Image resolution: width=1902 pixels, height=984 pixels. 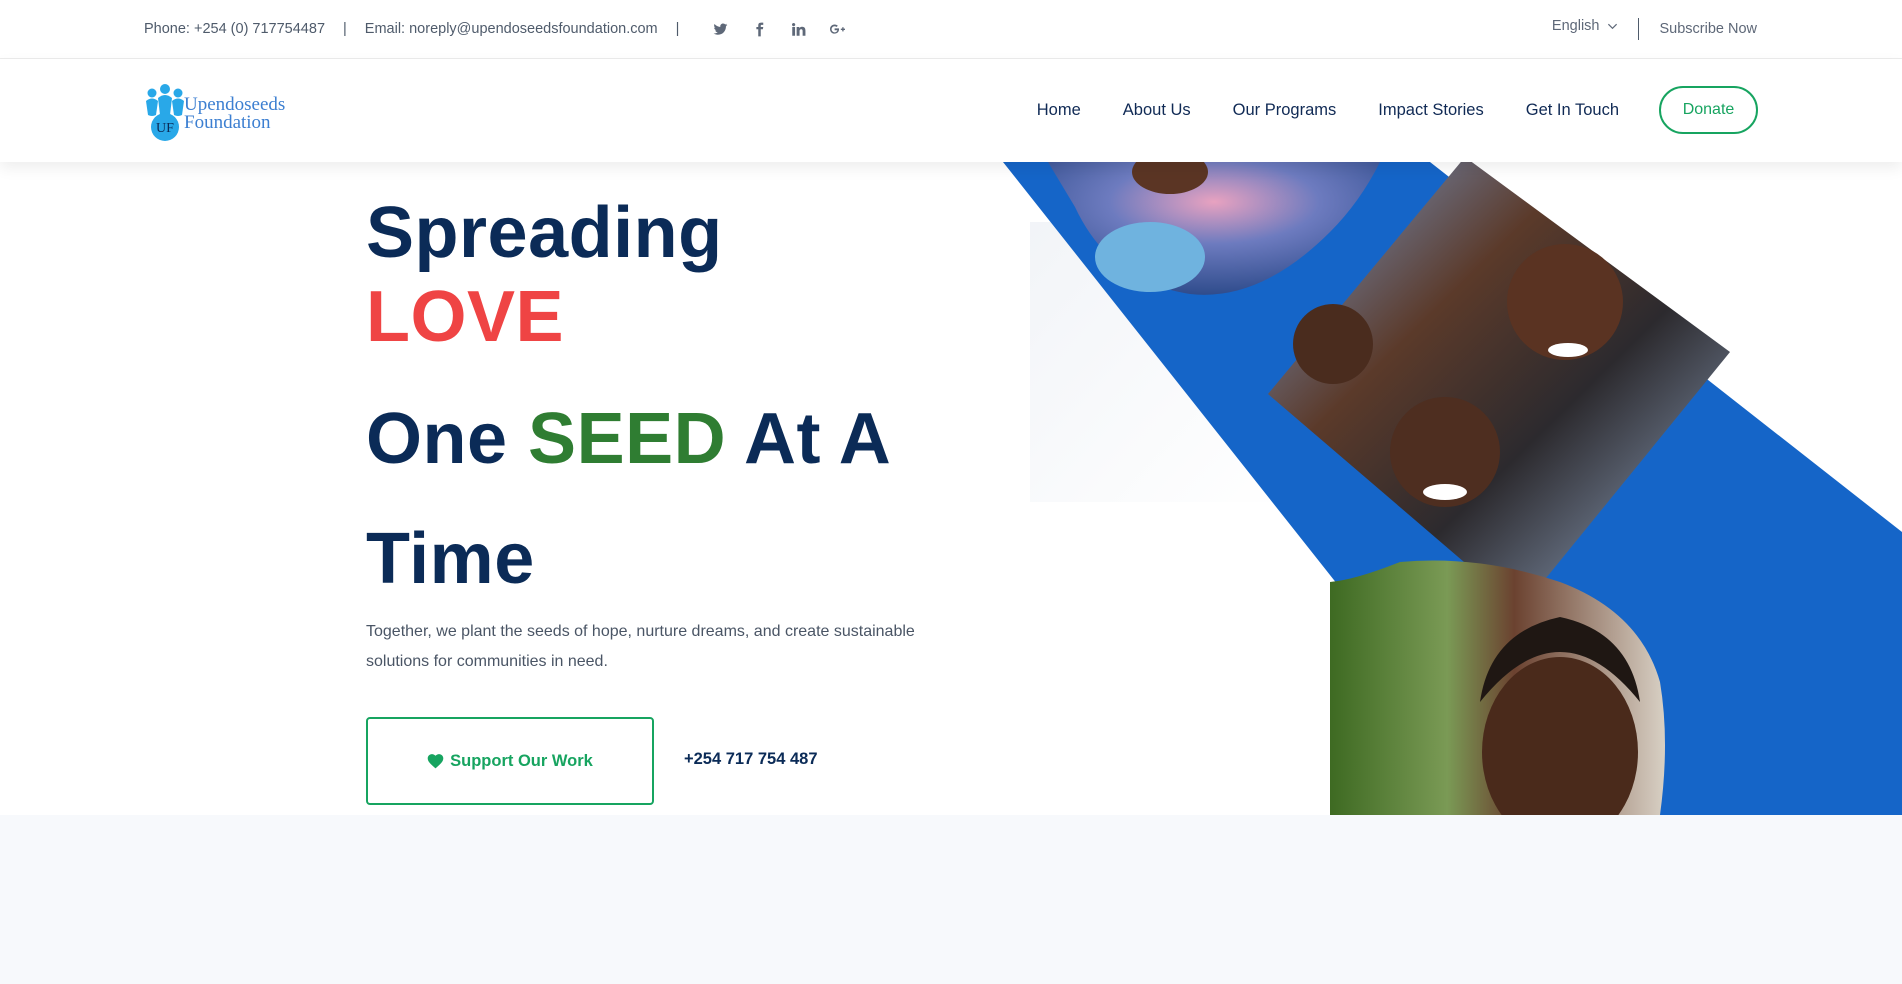 I want to click on google-plus-icon, so click(x=837, y=29).